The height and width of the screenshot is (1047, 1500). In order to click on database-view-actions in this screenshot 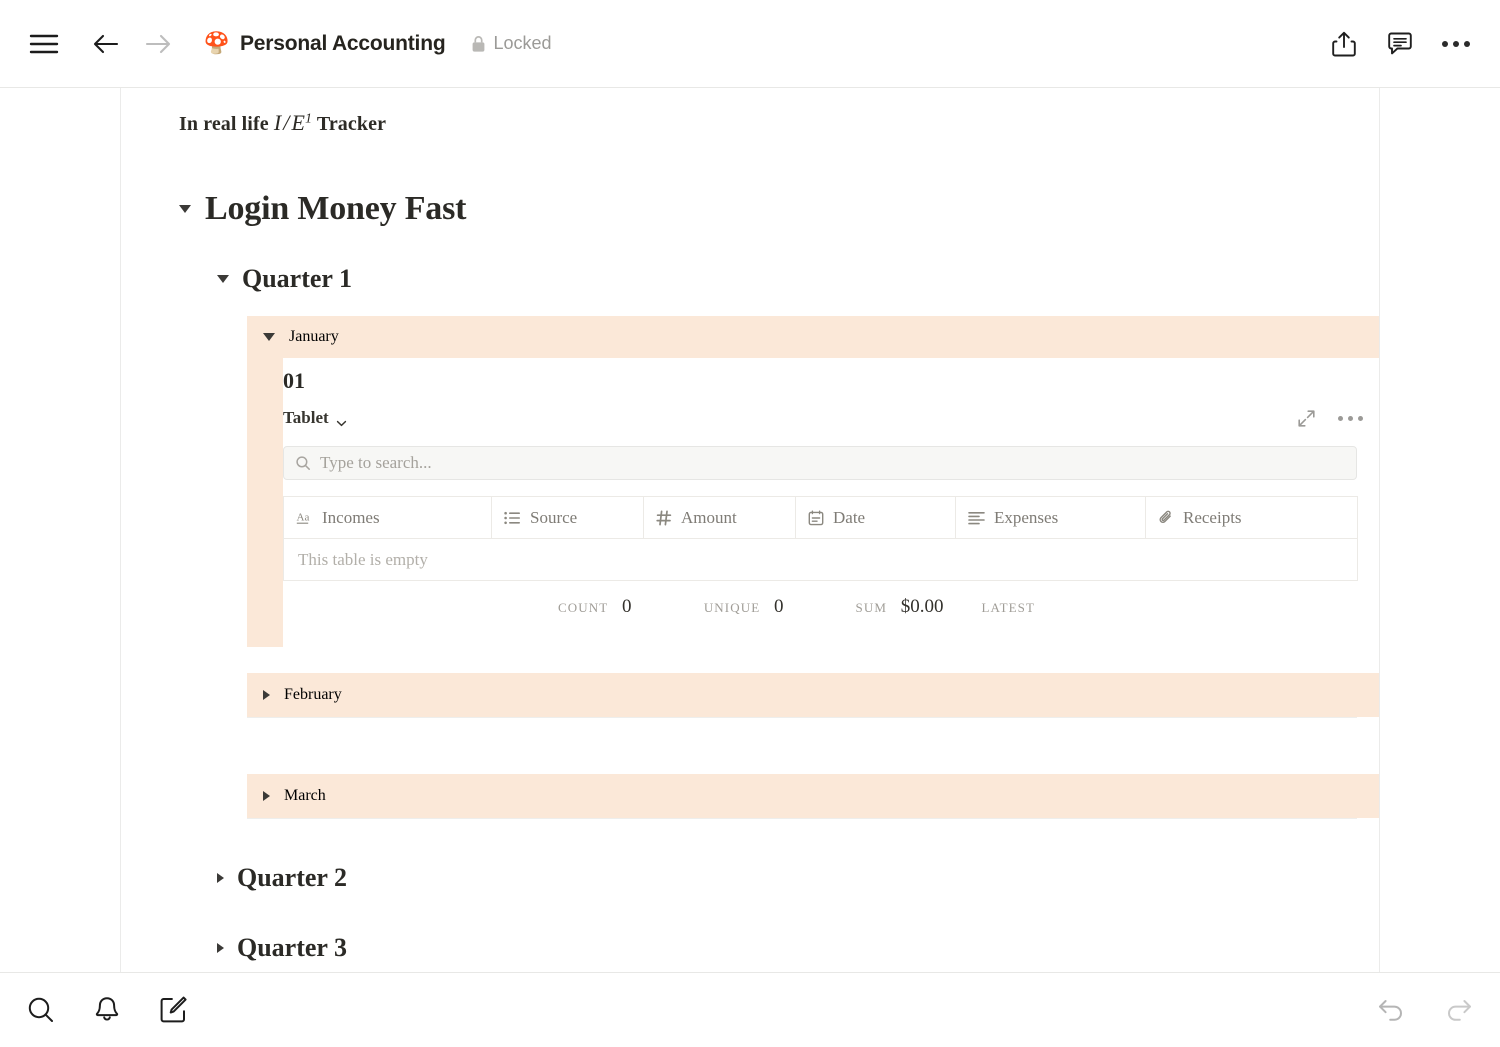, I will do `click(1338, 418)`.